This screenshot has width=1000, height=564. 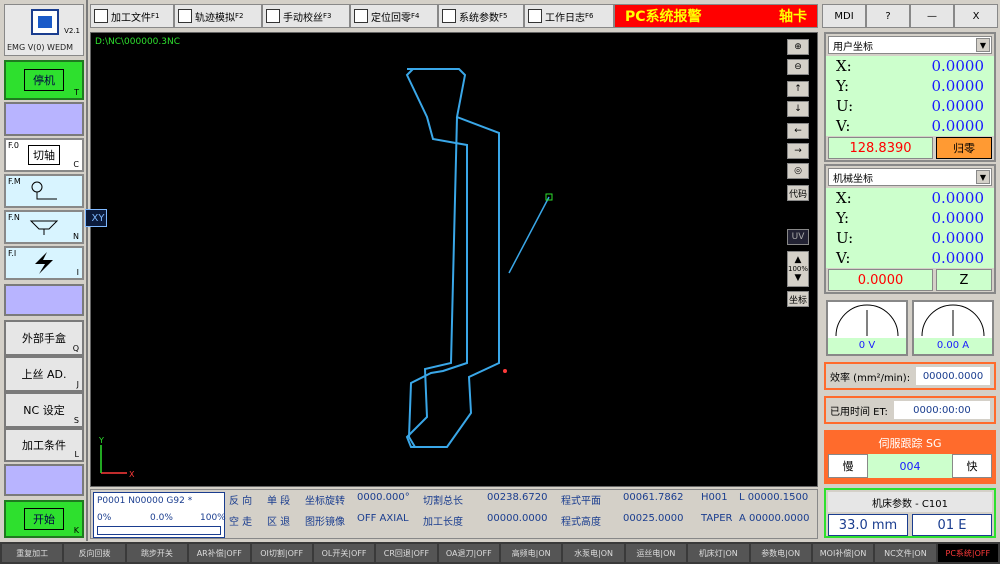 What do you see at coordinates (716, 16) in the screenshot?
I see `alarm-banner: PC系统报警 轴卡` at bounding box center [716, 16].